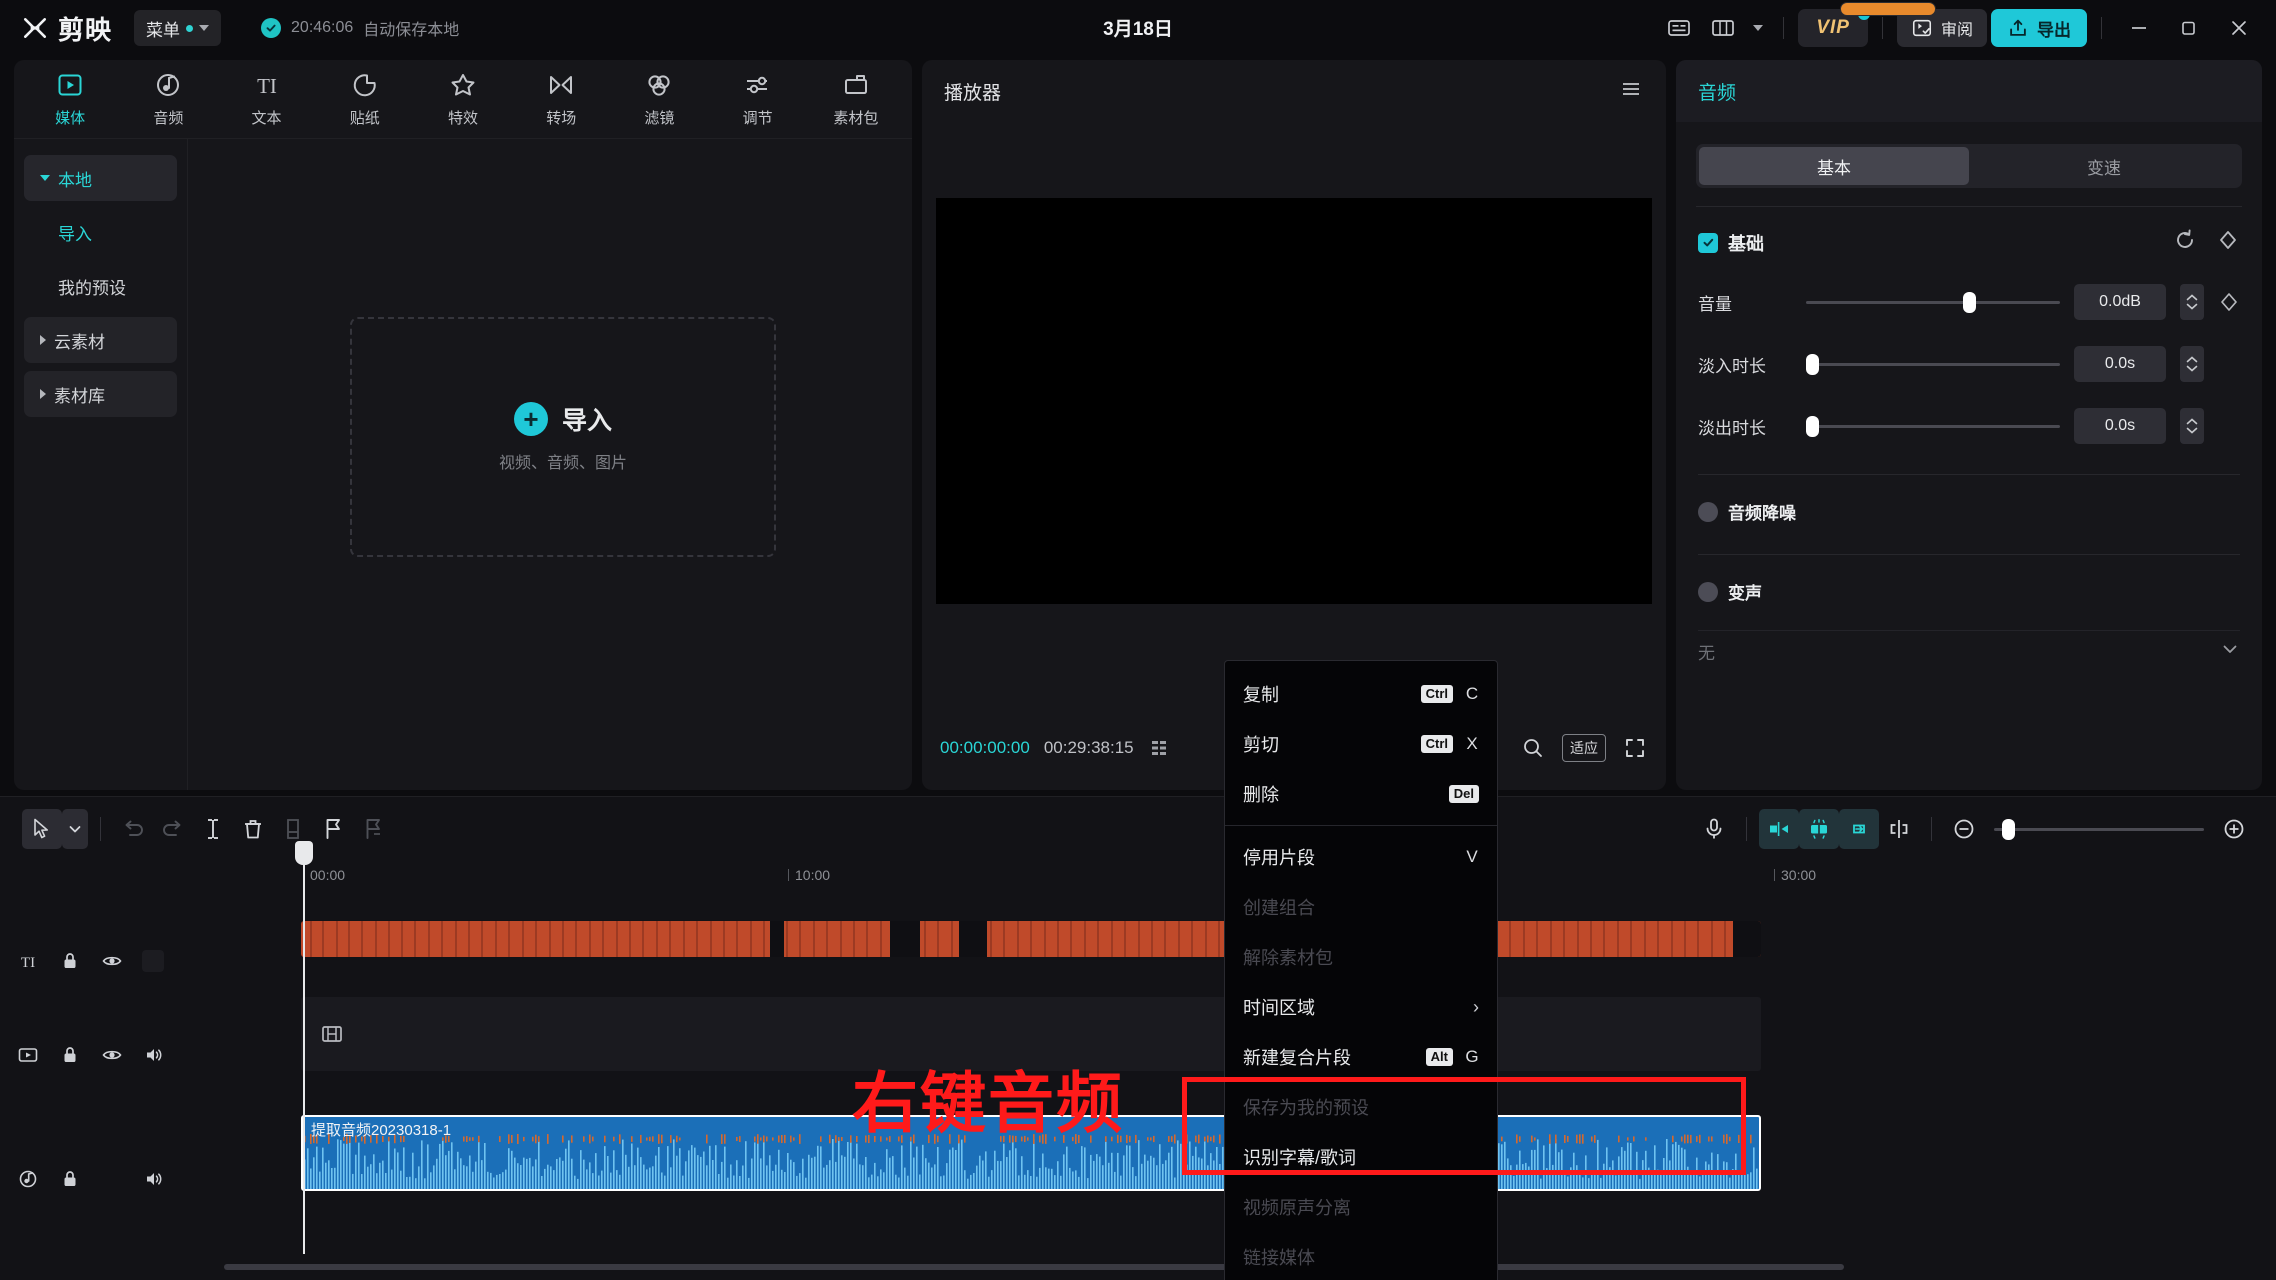  Describe the element at coordinates (1723, 28) in the screenshot. I see `layout-icon` at that location.